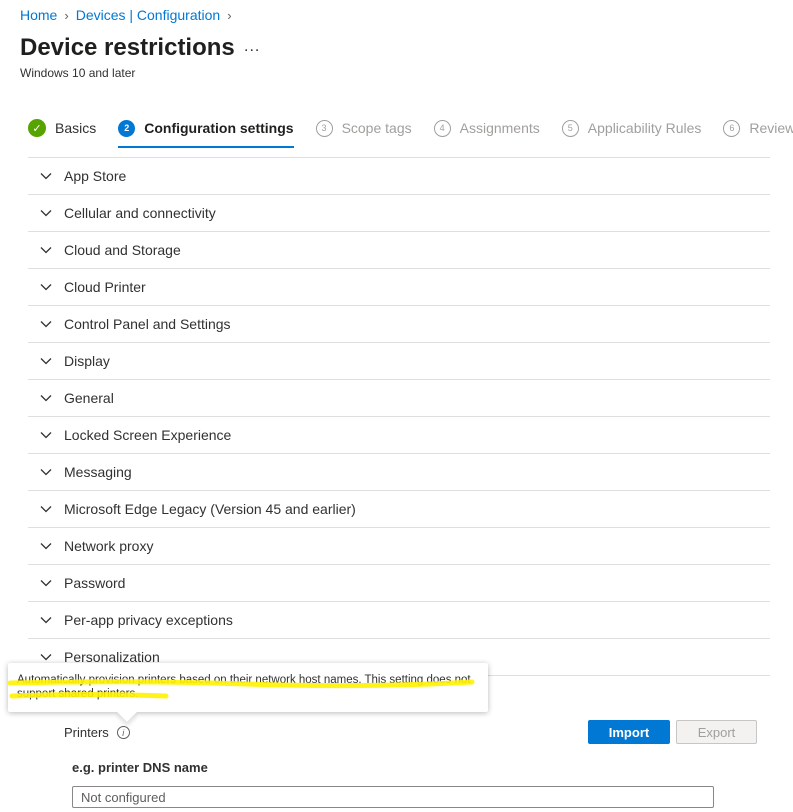 This screenshot has height=812, width=793. I want to click on wizard-step-review: 6 Review, so click(758, 128).